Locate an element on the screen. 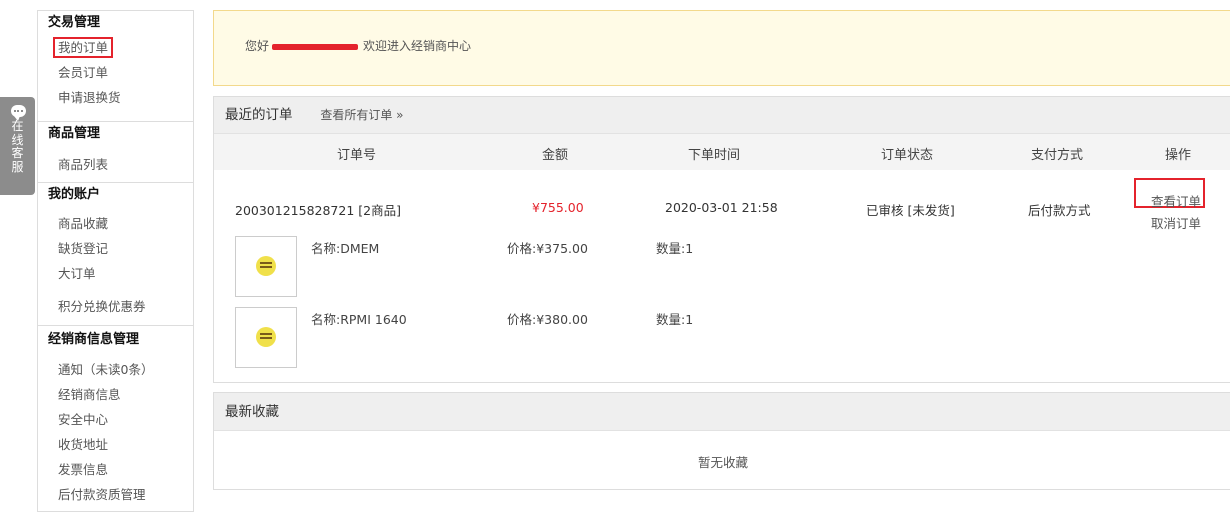 This screenshot has width=1230, height=515. column-header: 订单状态 is located at coordinates (907, 155).